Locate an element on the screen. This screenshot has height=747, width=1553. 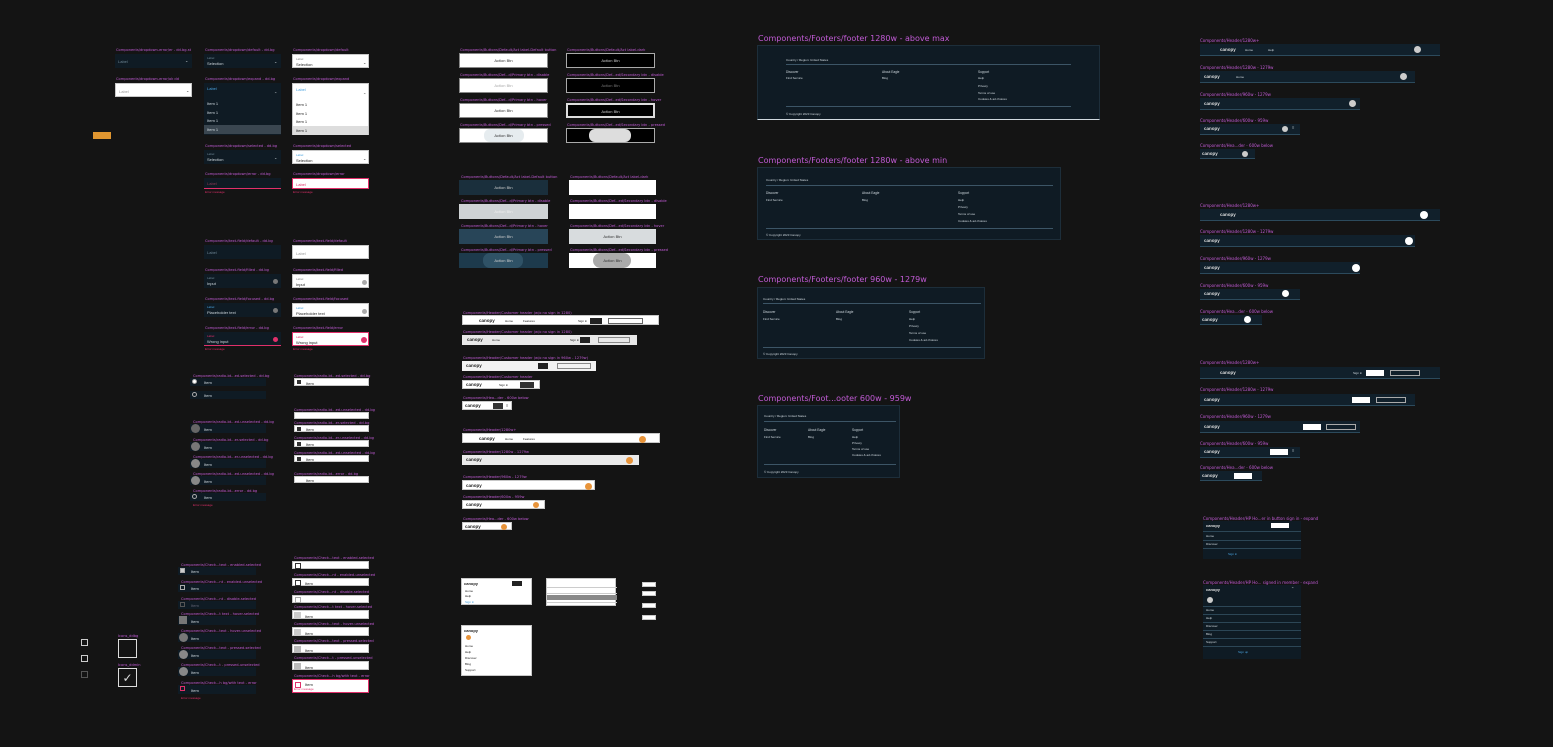
action-button-dark-pressed is located at coordinates (610, 135).